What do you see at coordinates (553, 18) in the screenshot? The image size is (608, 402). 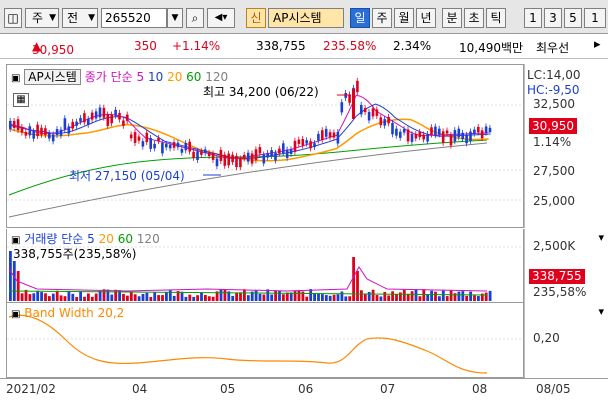 I see `interval-3: 3` at bounding box center [553, 18].